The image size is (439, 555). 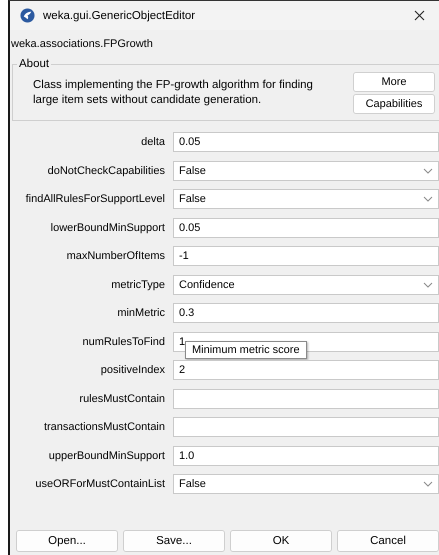 What do you see at coordinates (34, 64) in the screenshot?
I see `group-title: About` at bounding box center [34, 64].